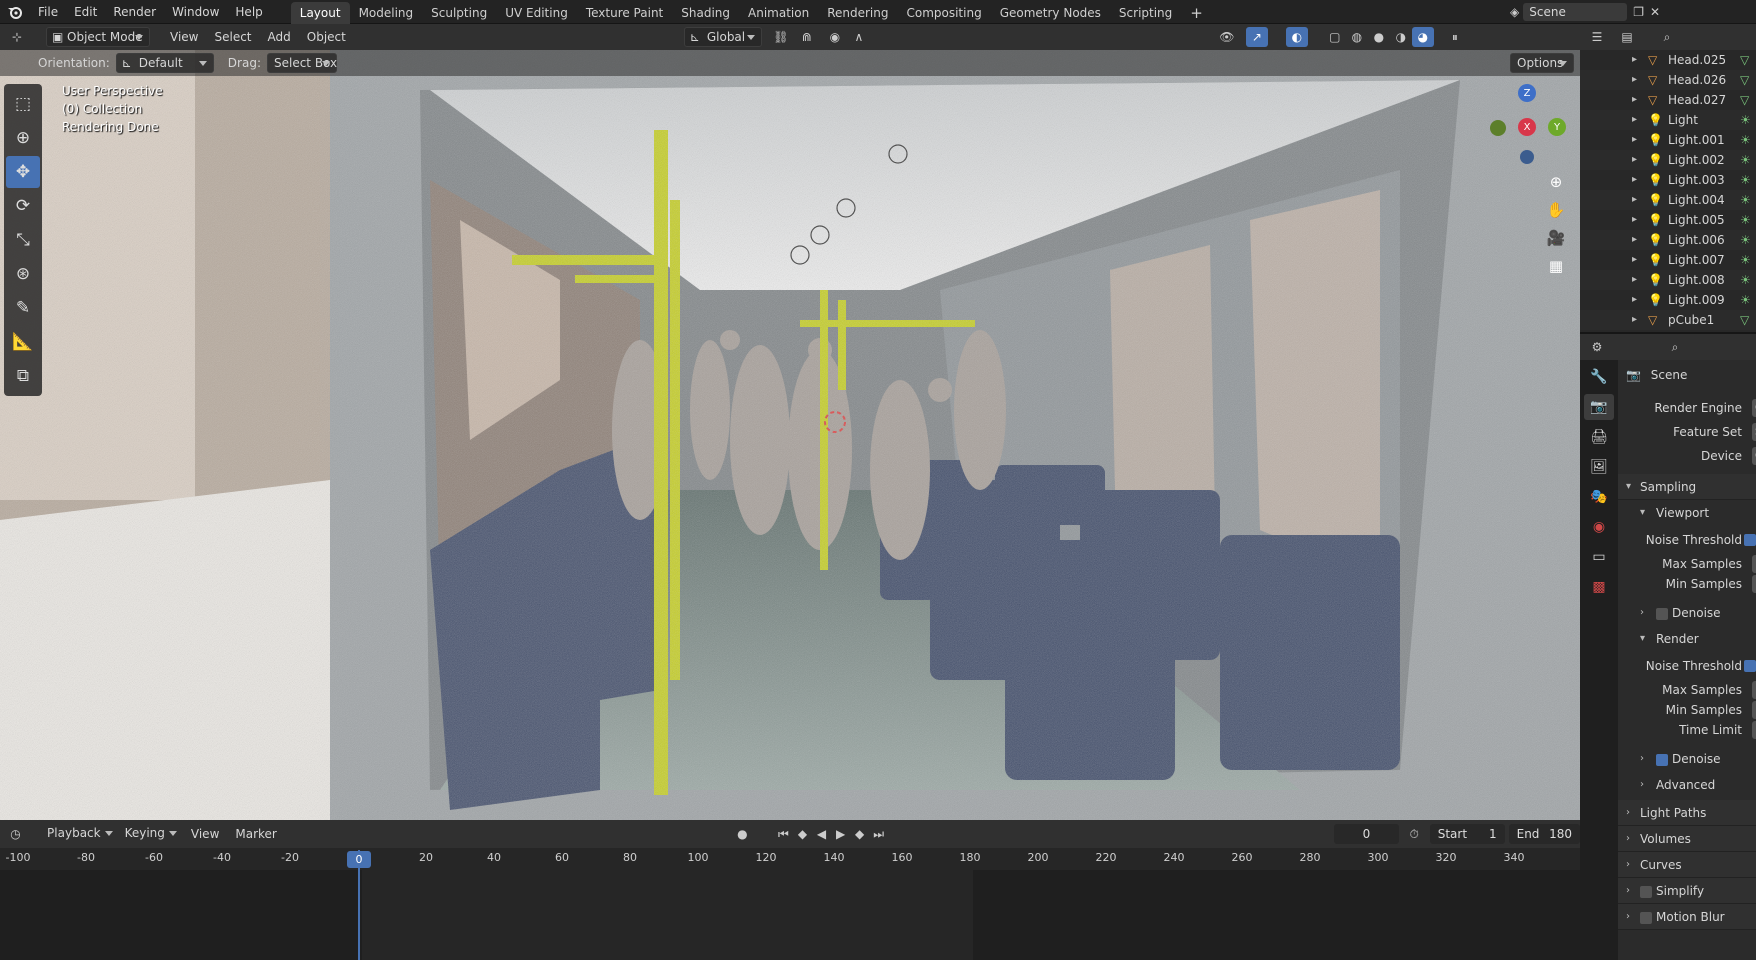 Image resolution: width=1756 pixels, height=960 pixels. What do you see at coordinates (164, 63) in the screenshot?
I see `orientation-dropdown: ⊾ Default` at bounding box center [164, 63].